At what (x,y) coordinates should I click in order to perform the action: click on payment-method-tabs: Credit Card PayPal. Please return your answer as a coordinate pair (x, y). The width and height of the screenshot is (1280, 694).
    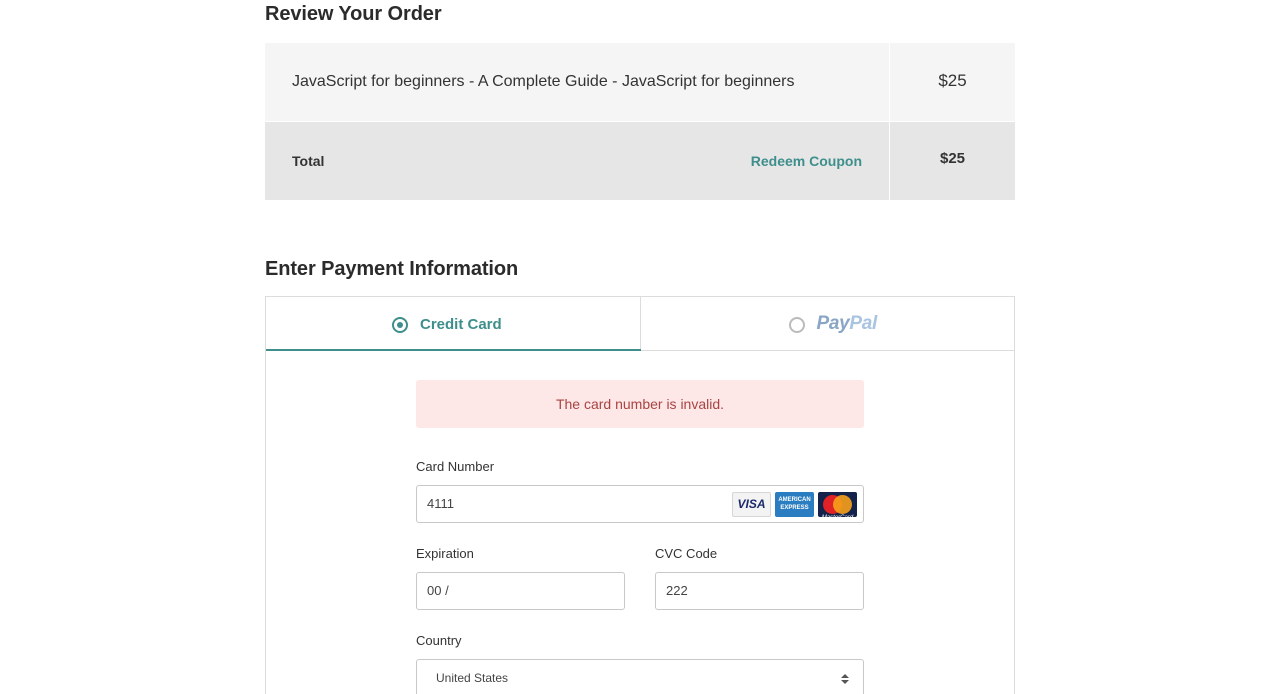
    Looking at the image, I should click on (640, 324).